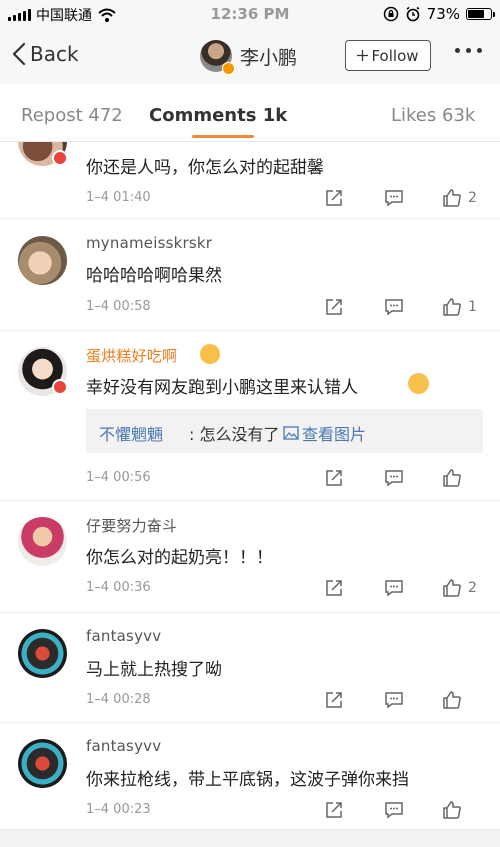 Image resolution: width=500 pixels, height=847 pixels. Describe the element at coordinates (72, 115) in the screenshot. I see `tab-repost: Repost 472` at that location.